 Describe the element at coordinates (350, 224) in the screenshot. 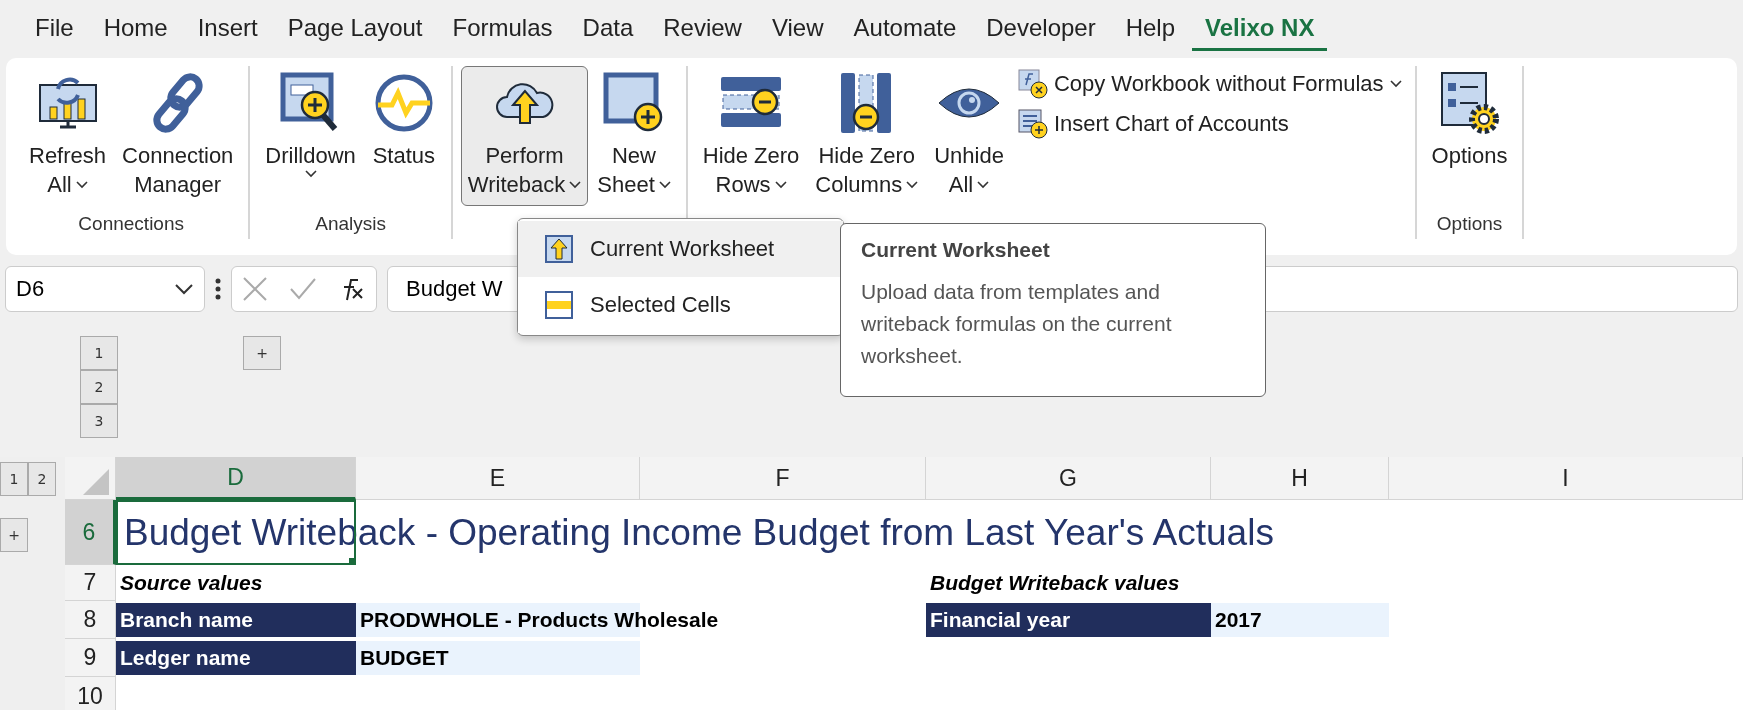

I see `group-label: Analysis` at that location.